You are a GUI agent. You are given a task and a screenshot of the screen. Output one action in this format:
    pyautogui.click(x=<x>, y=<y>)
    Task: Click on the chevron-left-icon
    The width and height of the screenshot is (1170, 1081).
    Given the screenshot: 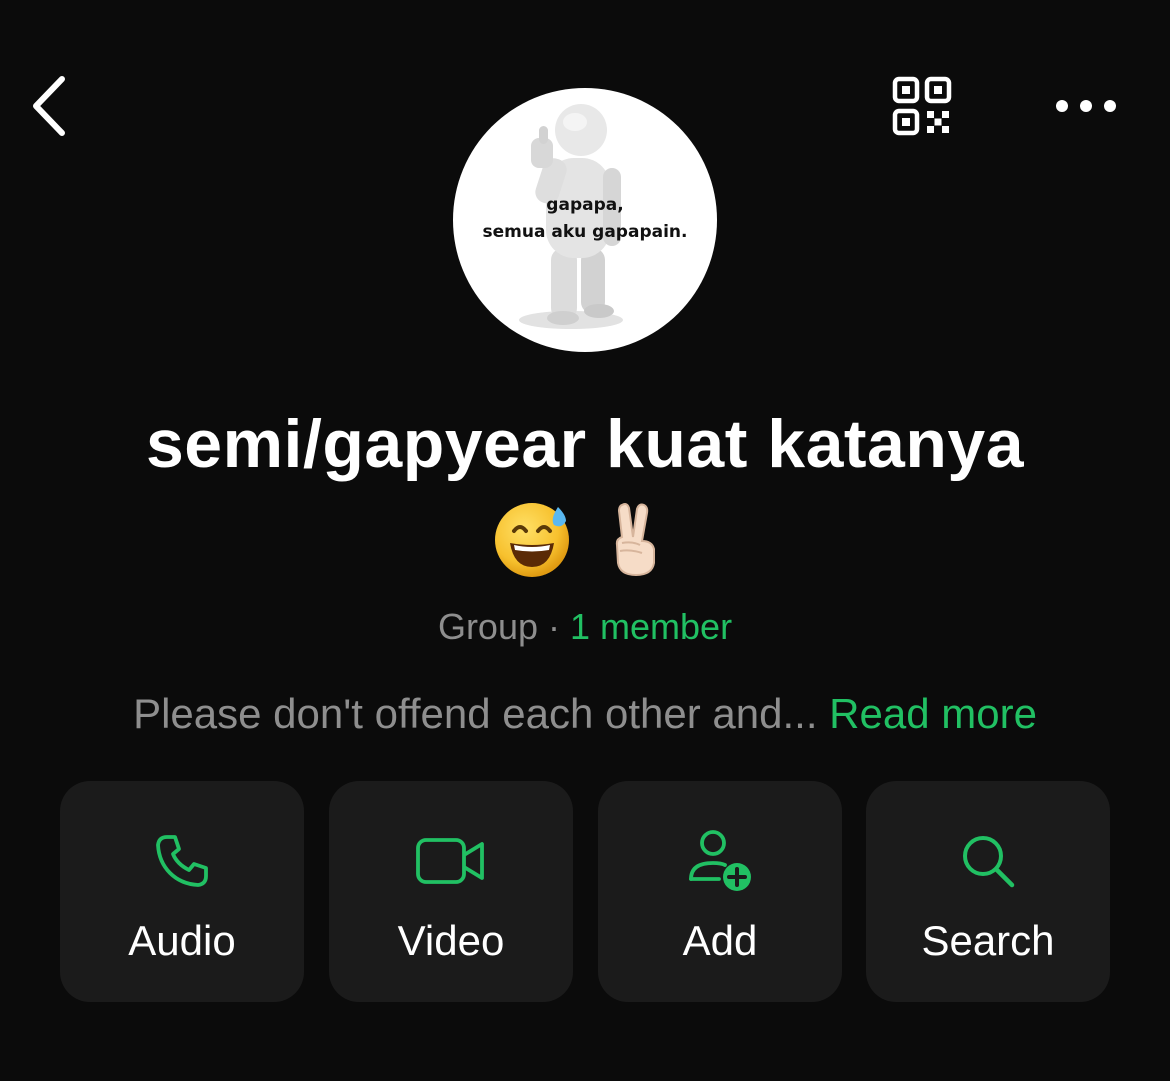 What is the action you would take?
    pyautogui.click(x=49, y=106)
    